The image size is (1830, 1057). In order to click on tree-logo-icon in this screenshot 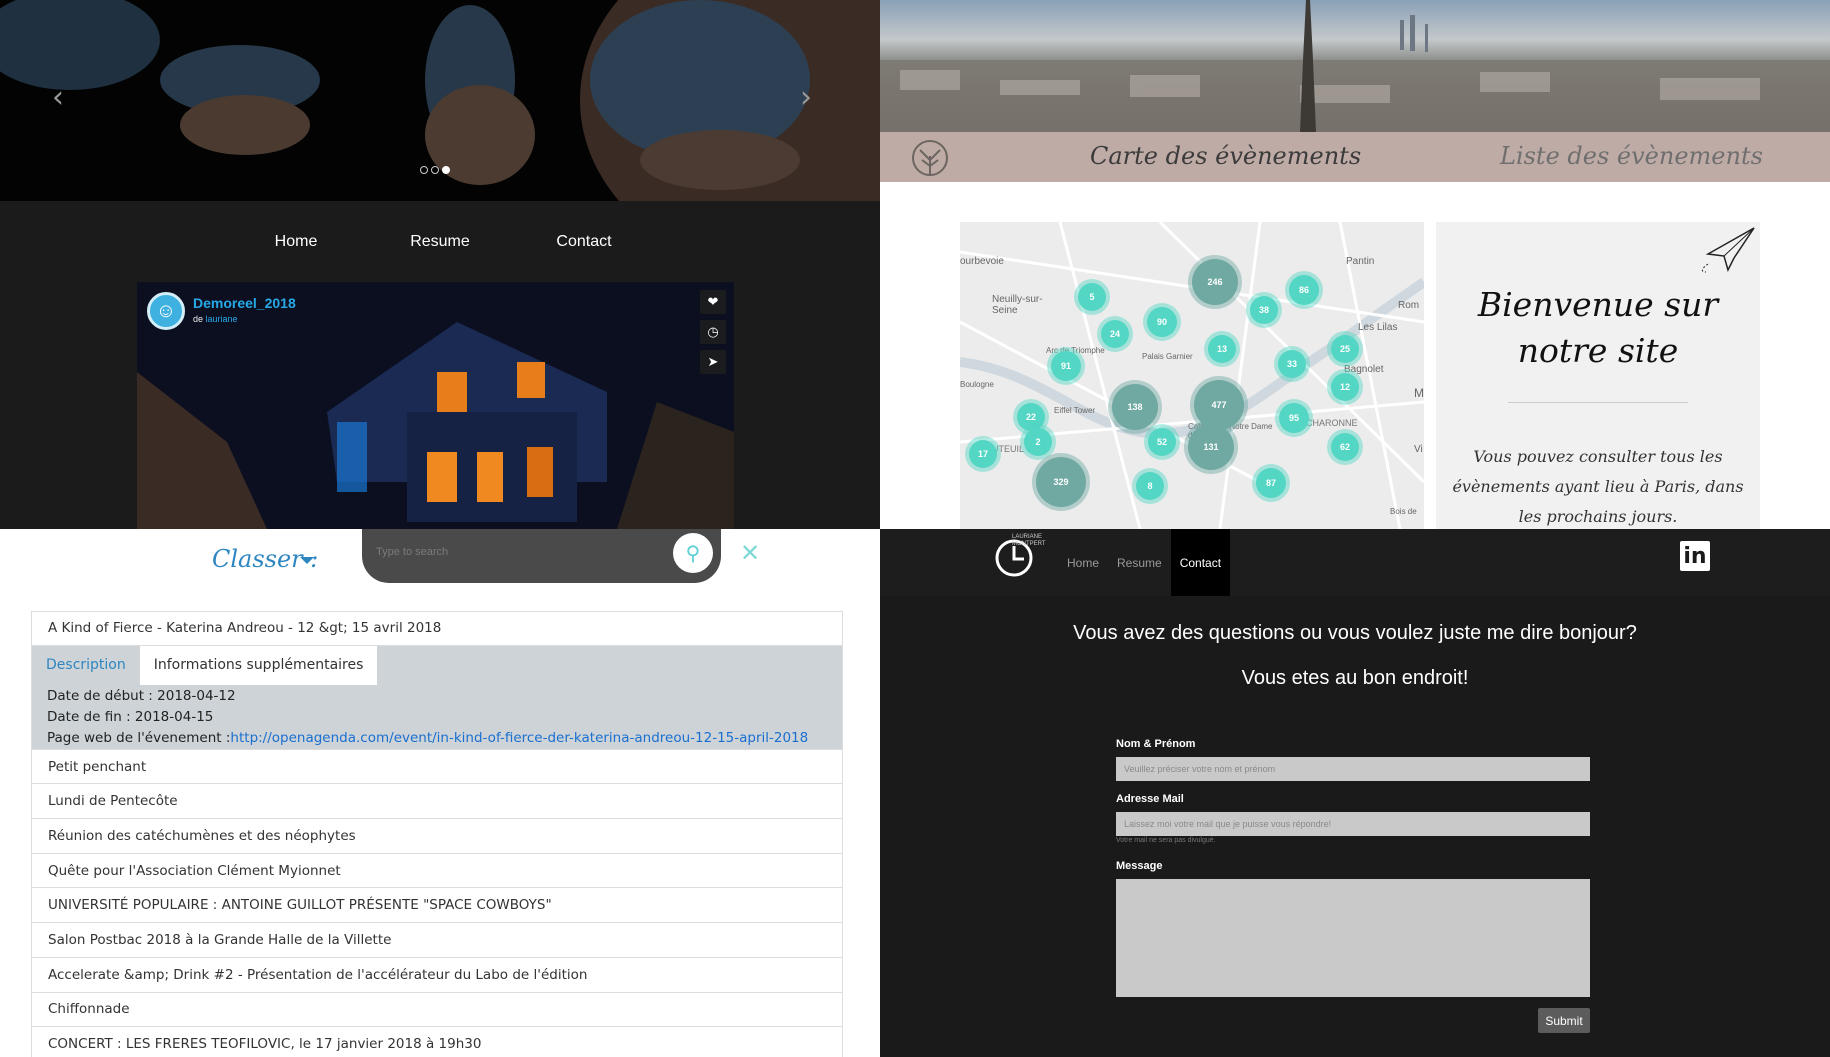, I will do `click(930, 158)`.